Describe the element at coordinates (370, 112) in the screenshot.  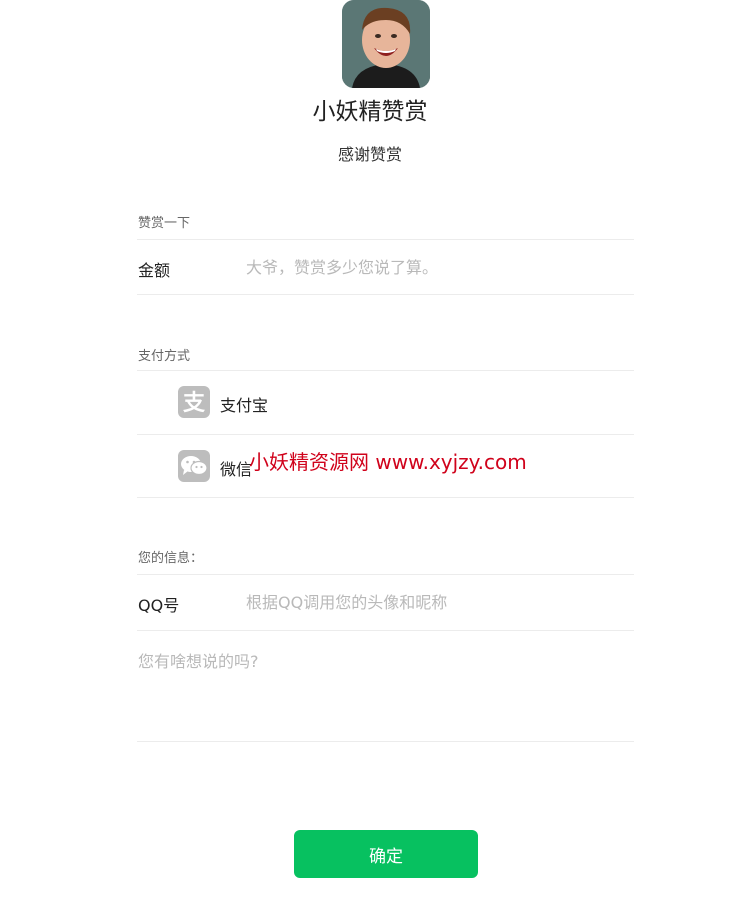
I see `profile-name: 小妖精赞赏` at that location.